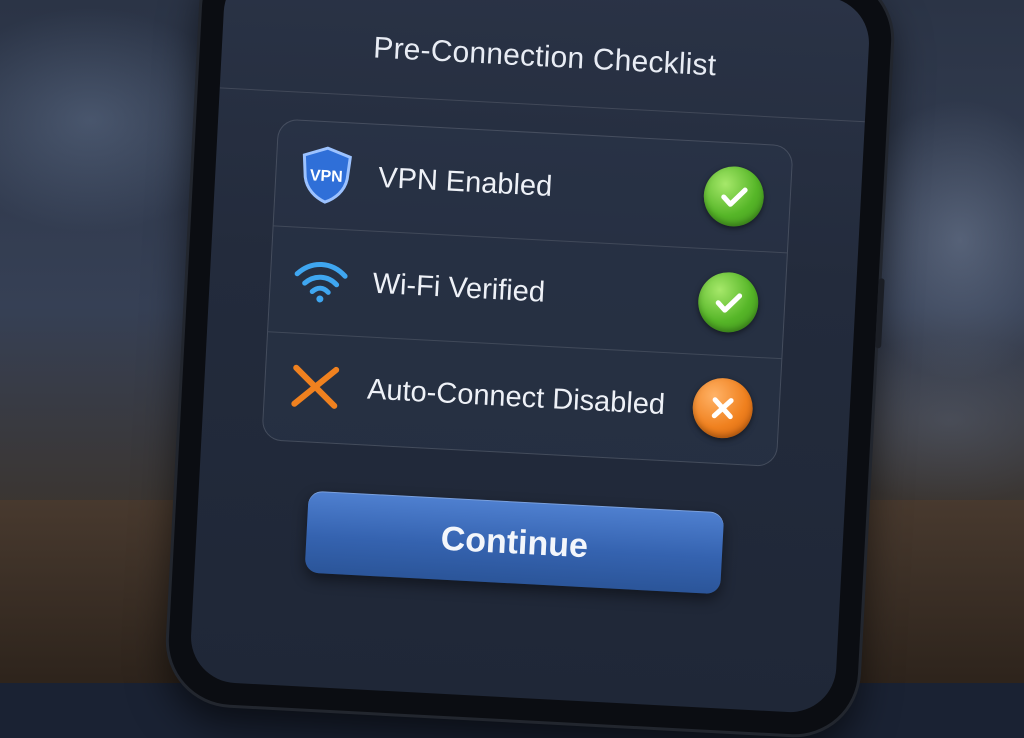 The height and width of the screenshot is (738, 1024). I want to click on checklist-item-label: Auto-Connect Disabled, so click(516, 397).